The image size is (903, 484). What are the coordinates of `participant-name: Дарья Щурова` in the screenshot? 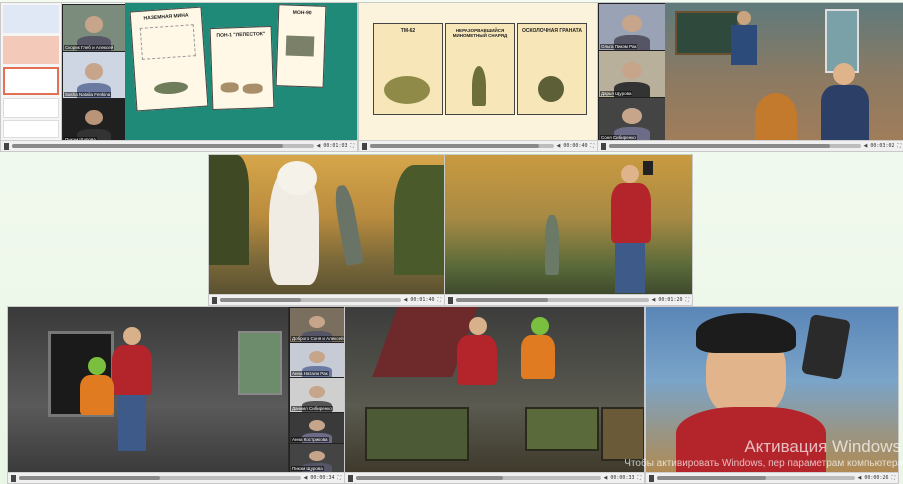 It's located at (616, 93).